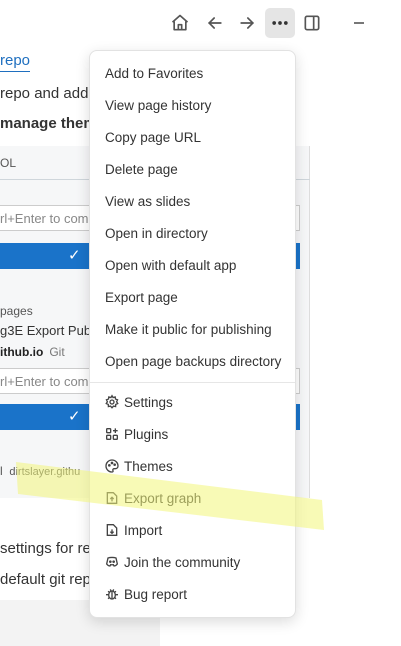 The height and width of the screenshot is (646, 401). Describe the element at coordinates (280, 23) in the screenshot. I see `more-horizontal-icon` at that location.